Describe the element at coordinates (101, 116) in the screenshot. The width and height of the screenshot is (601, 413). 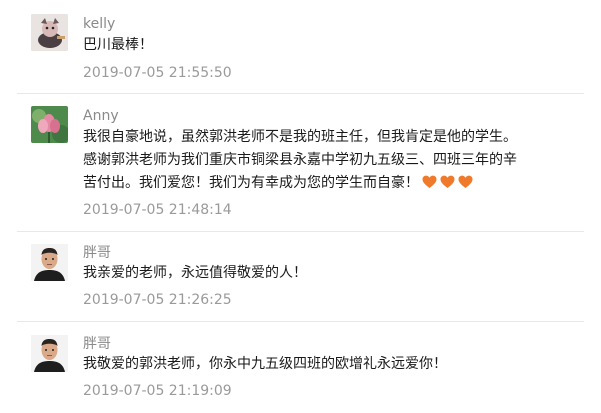
I see `comment-author: Anny` at that location.